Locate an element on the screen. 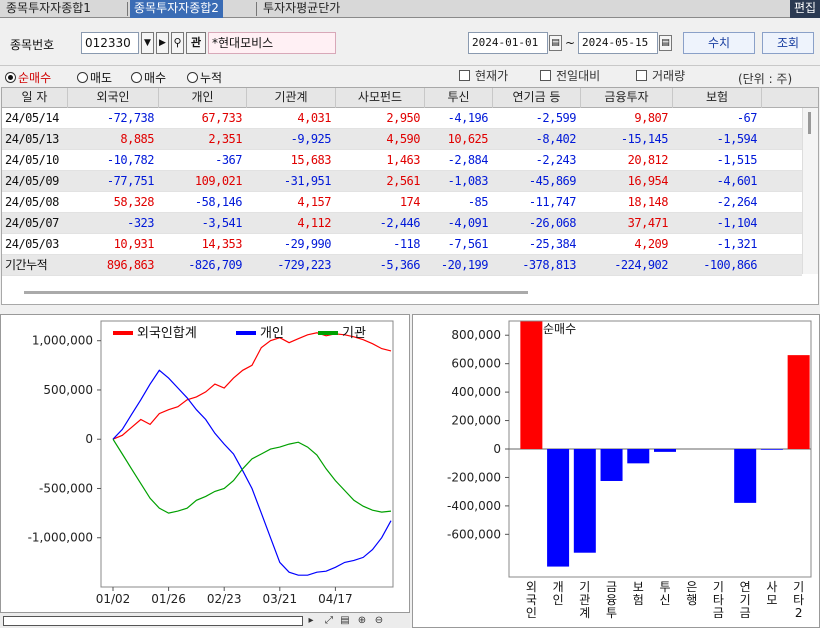  table-cell: 10,625 is located at coordinates (468, 139).